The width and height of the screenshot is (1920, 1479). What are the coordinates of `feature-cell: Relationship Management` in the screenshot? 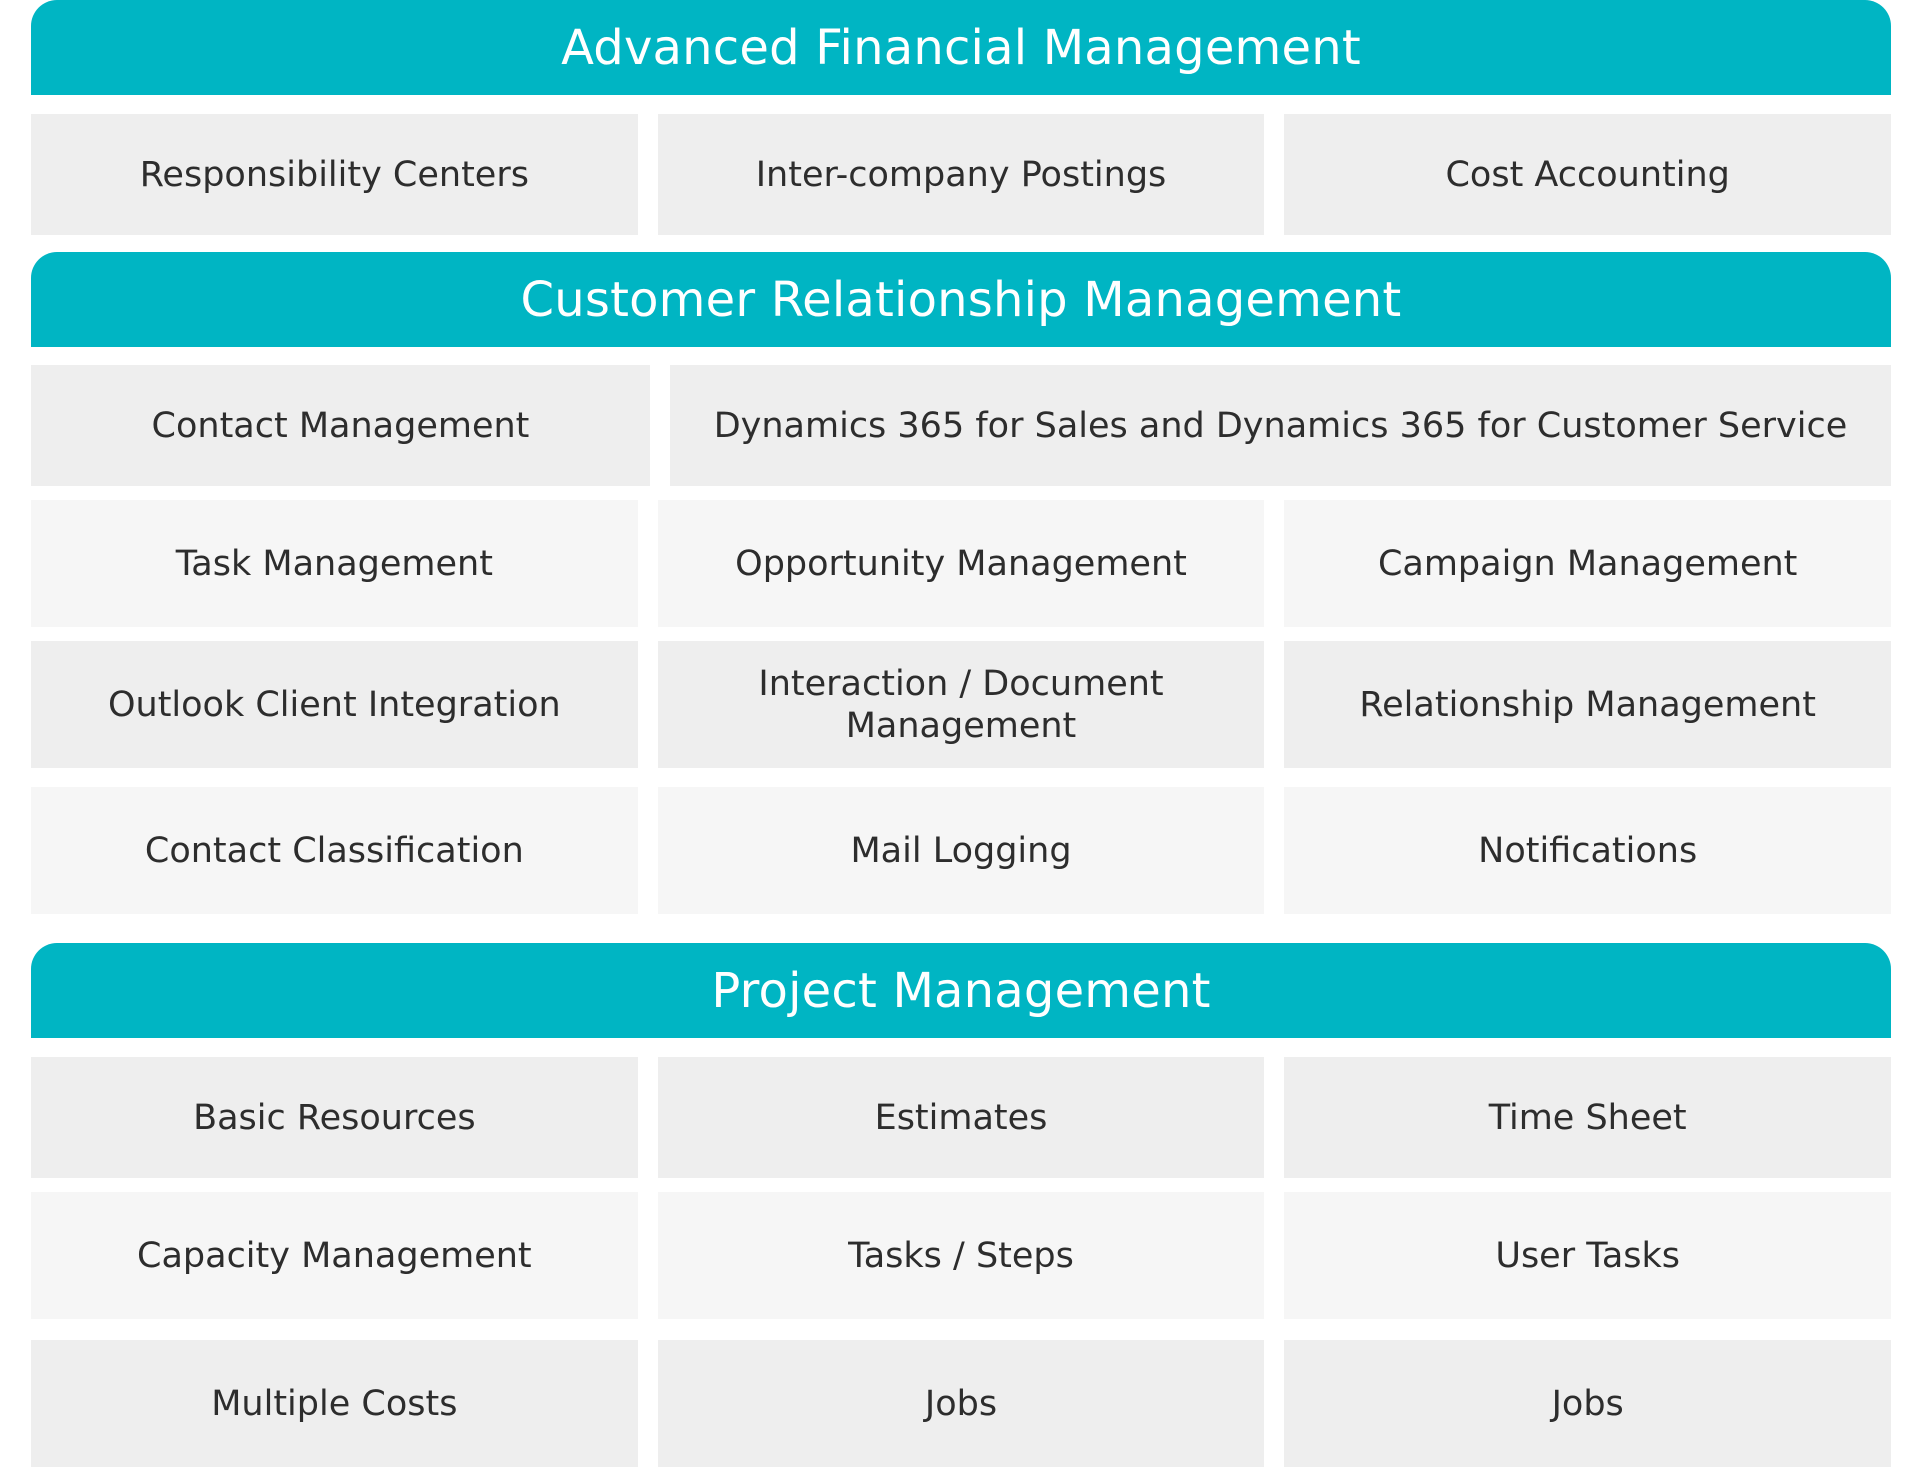 It's located at (1588, 704).